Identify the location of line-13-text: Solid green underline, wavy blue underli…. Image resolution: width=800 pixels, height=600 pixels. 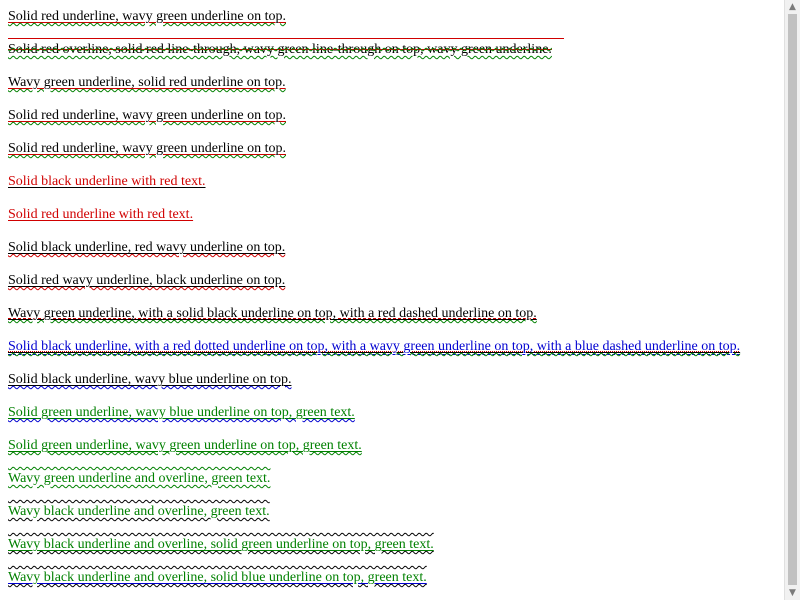
(181, 412).